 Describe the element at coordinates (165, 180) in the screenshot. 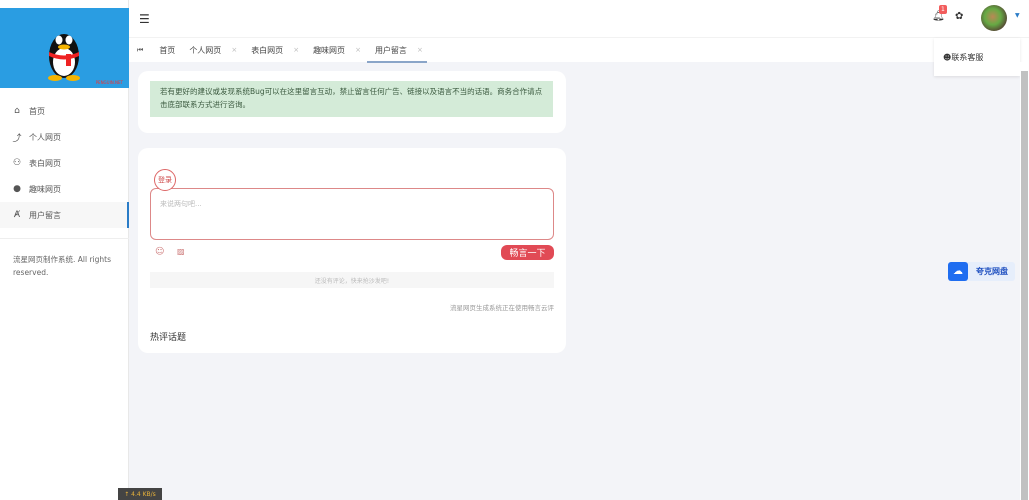

I see `login-button: 登录` at that location.